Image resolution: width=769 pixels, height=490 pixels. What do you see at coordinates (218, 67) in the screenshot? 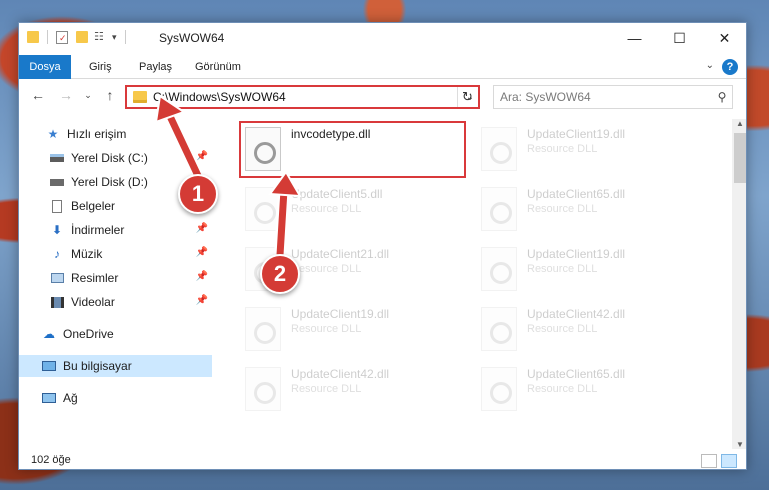
I see `tab-view: Görünüm` at bounding box center [218, 67].